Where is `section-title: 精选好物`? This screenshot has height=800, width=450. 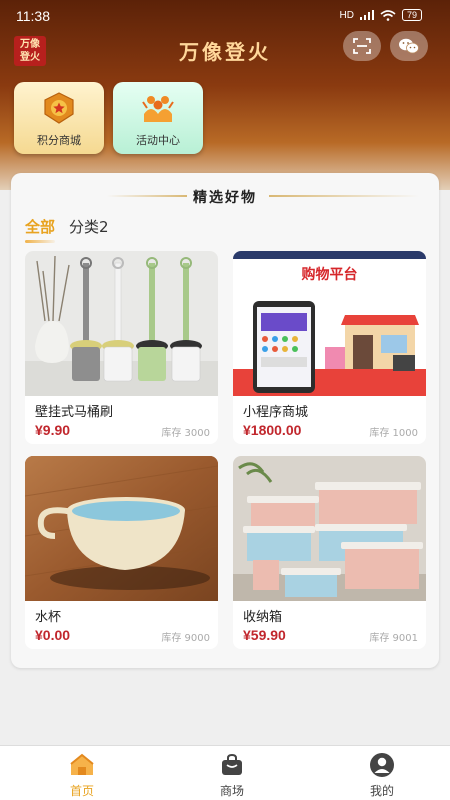 section-title: 精选好物 is located at coordinates (225, 198).